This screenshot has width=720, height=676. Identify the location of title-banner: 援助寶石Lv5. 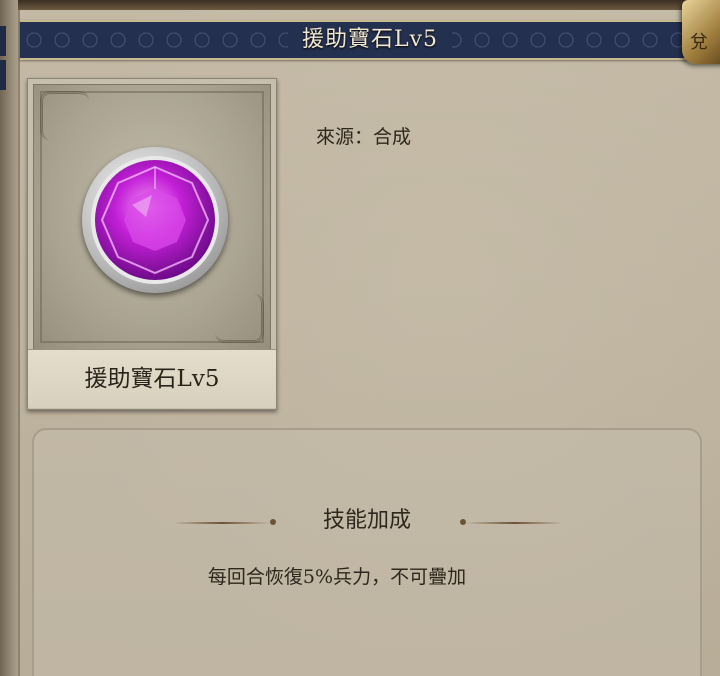
(370, 40).